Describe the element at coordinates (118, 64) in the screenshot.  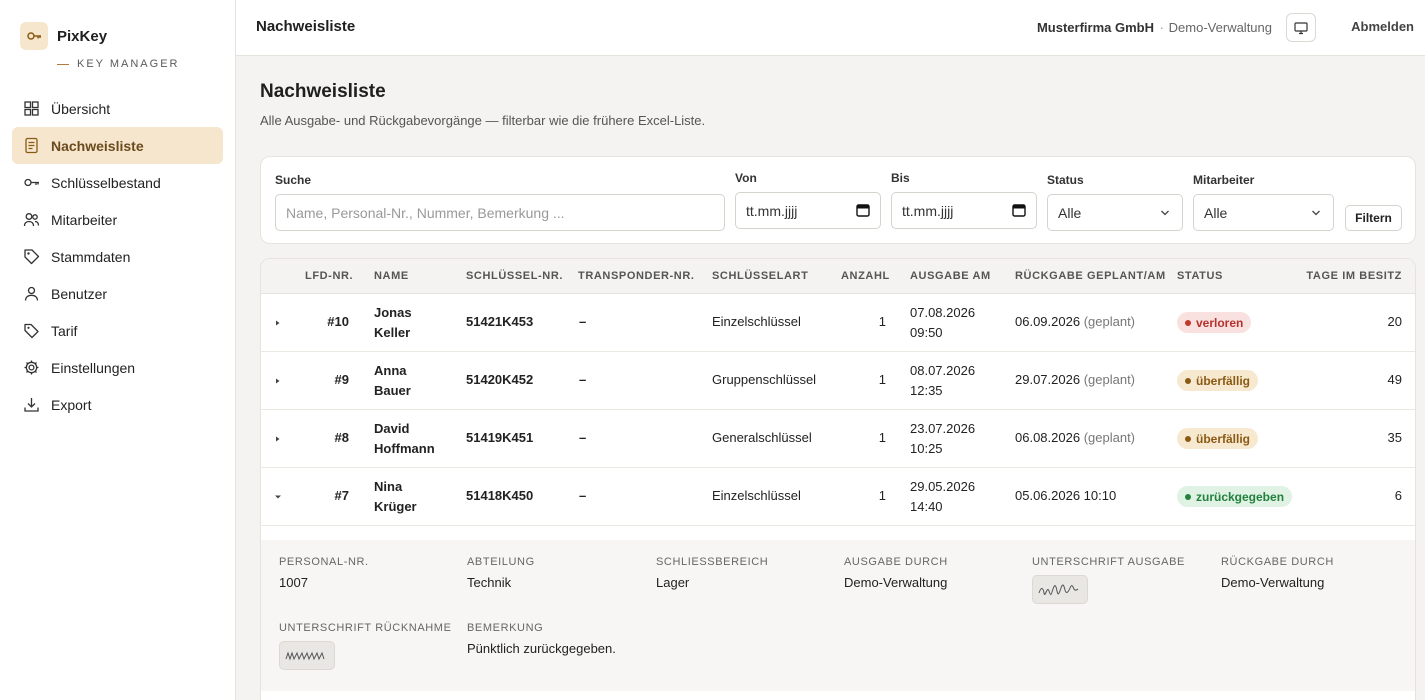
I see `app-tagline: KEY MANAGER` at that location.